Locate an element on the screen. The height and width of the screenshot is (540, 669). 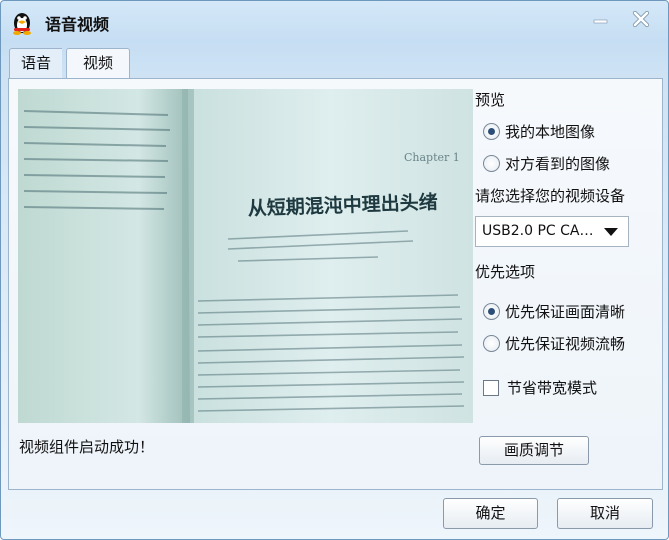
tab-video: 视频 is located at coordinates (98, 63).